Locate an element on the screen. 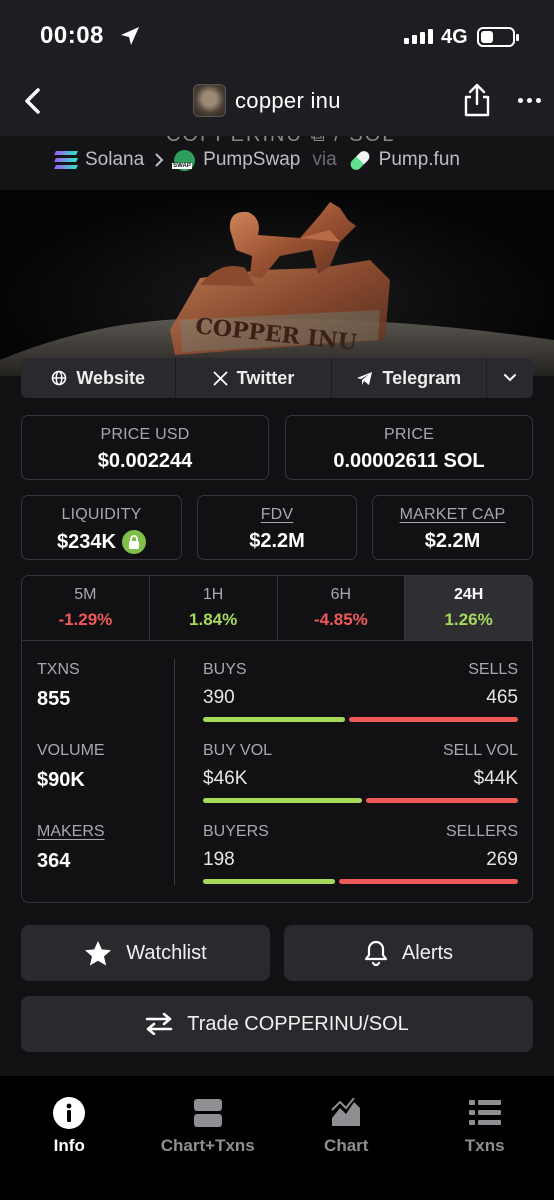 The width and height of the screenshot is (554, 1200). fdv-label: FDV is located at coordinates (277, 515).